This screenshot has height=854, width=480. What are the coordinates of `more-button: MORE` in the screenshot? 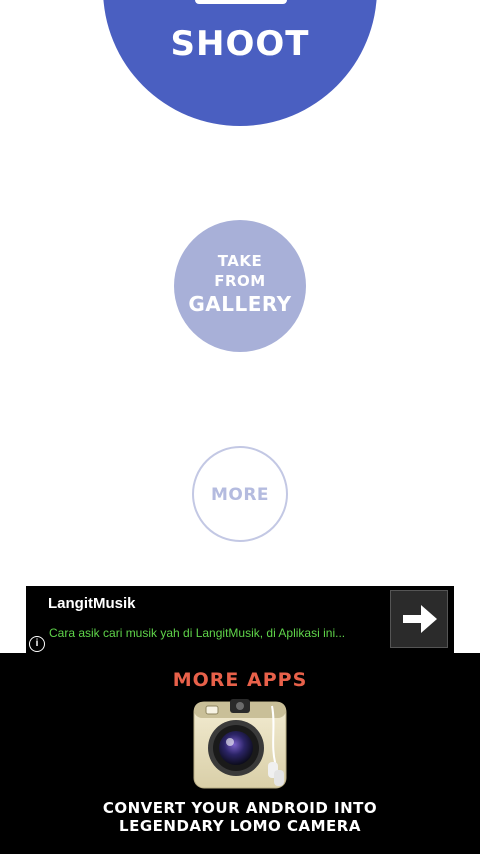 It's located at (240, 494).